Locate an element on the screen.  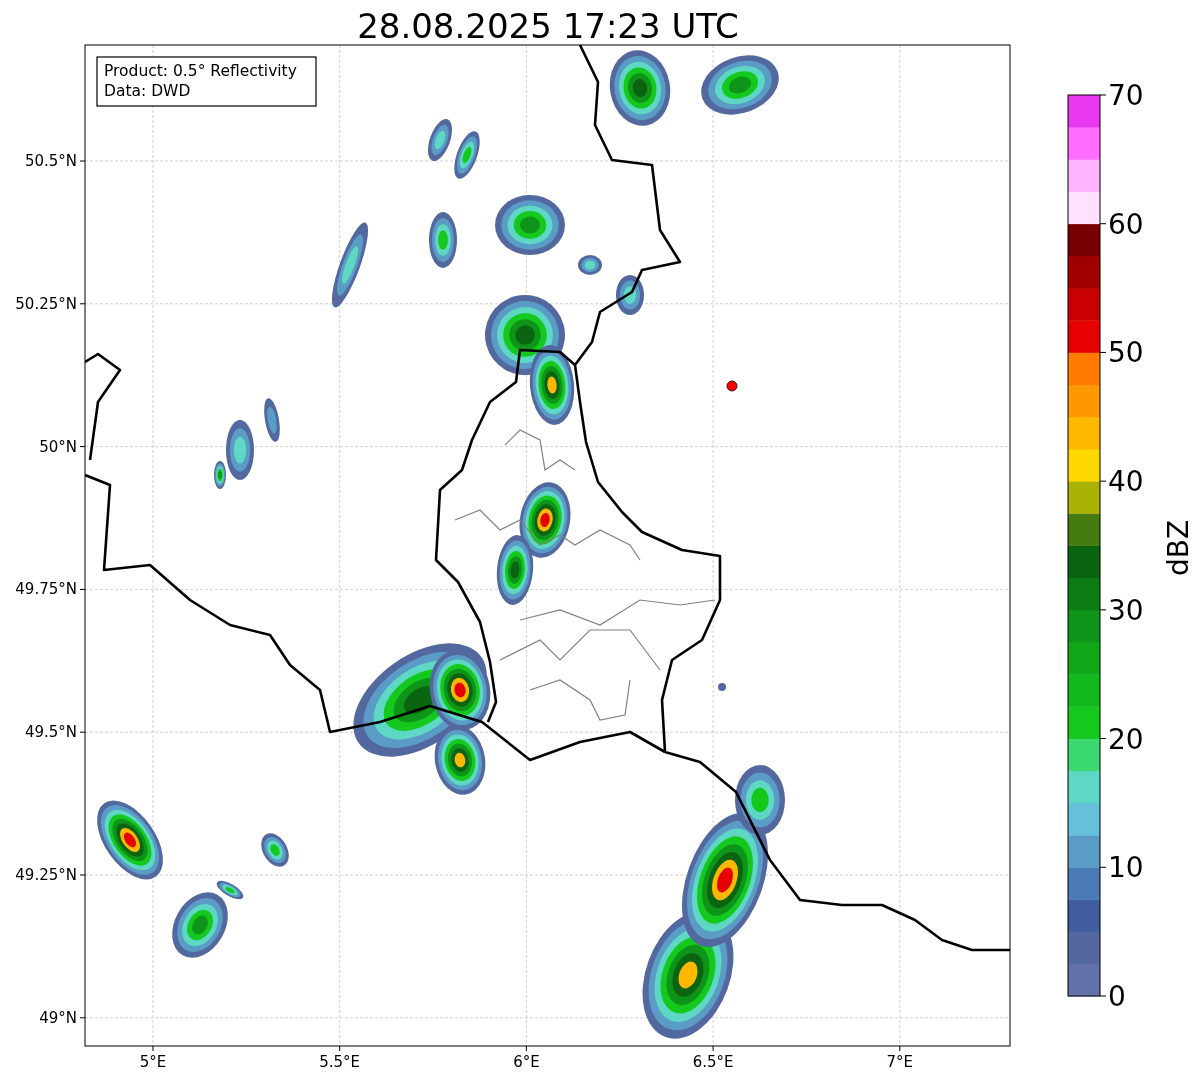
y-tick-label: 50°N is located at coordinates (58, 446).